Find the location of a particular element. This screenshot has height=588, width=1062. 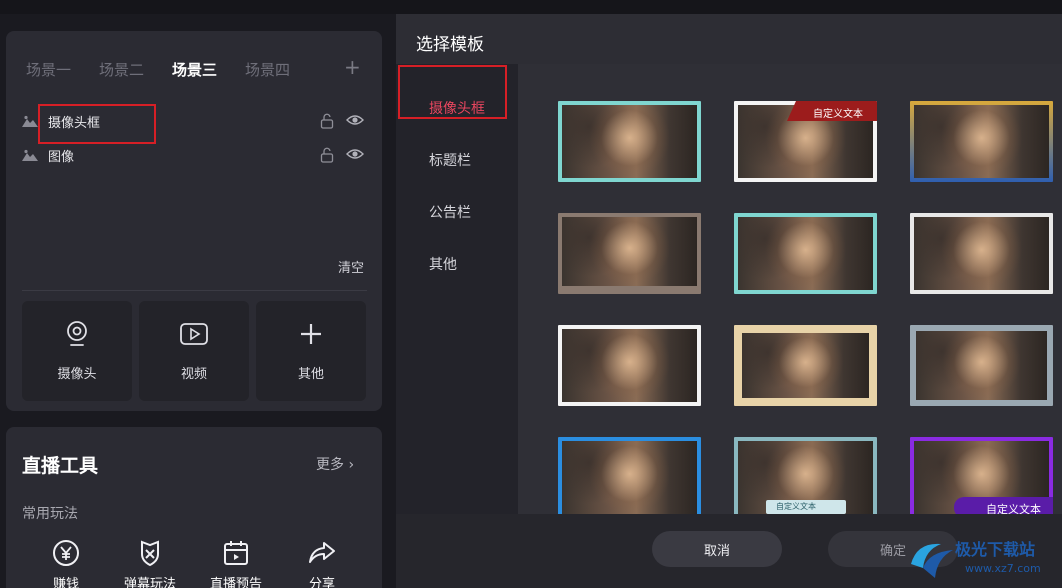

aurora-logo-icon is located at coordinates (932, 560).